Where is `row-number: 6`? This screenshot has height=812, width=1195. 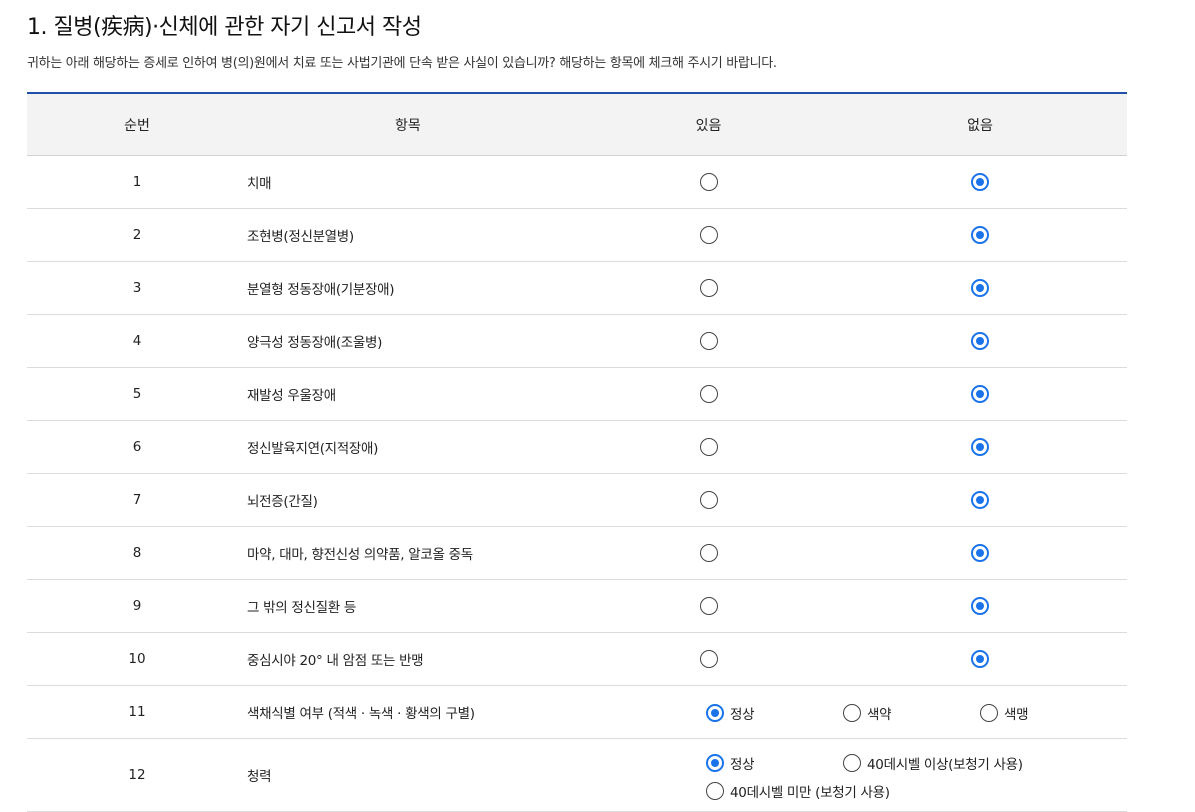
row-number: 6 is located at coordinates (137, 447).